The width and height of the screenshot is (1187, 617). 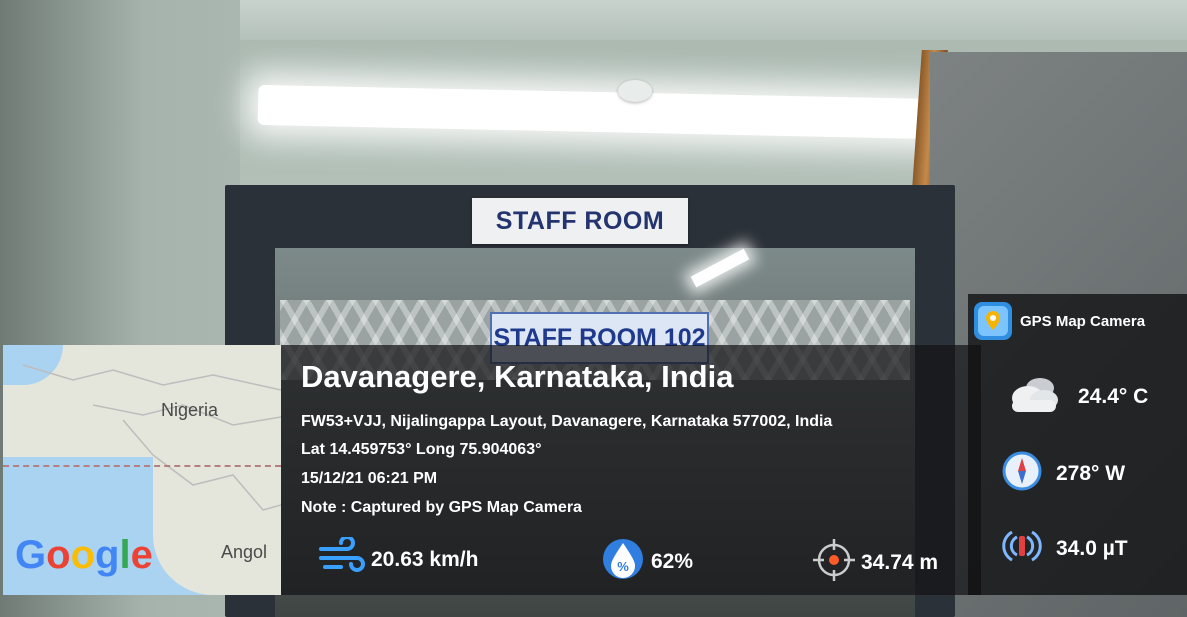 I want to click on map-label-angola: Angol, so click(x=244, y=552).